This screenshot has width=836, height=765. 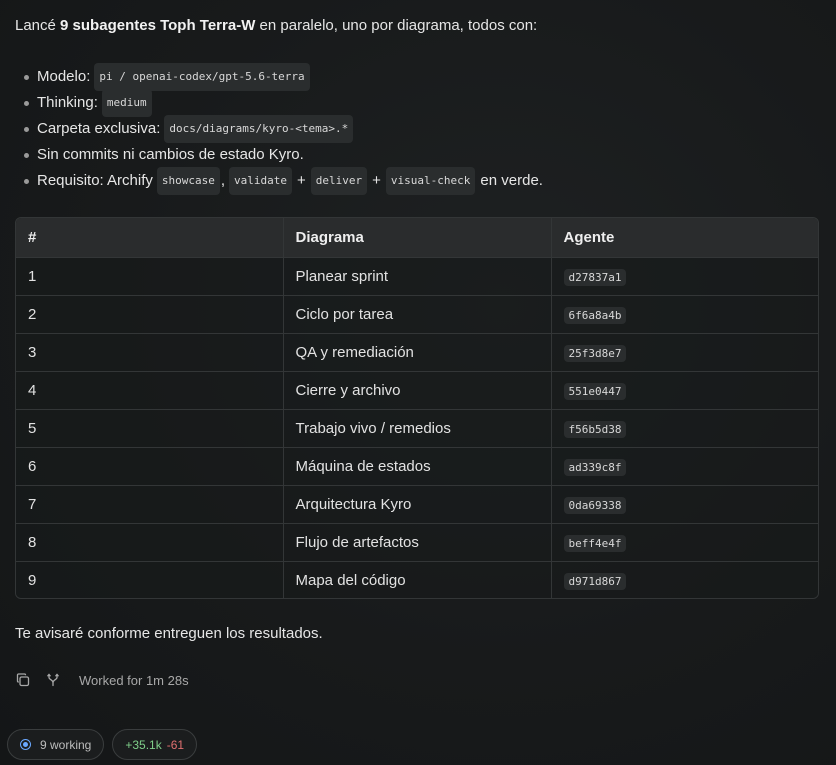 I want to click on model-value: pi / openai-codex/gpt-5.6-terra, so click(x=202, y=77).